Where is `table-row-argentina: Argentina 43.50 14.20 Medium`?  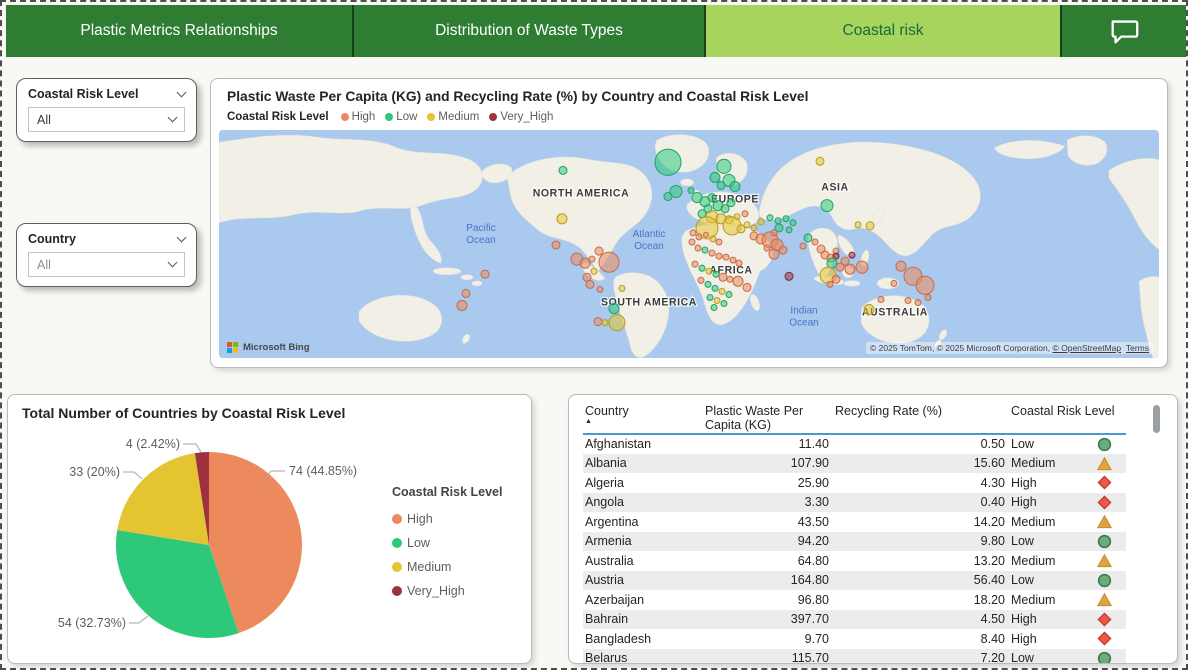
table-row-argentina: Argentina 43.50 14.20 Medium is located at coordinates (854, 522).